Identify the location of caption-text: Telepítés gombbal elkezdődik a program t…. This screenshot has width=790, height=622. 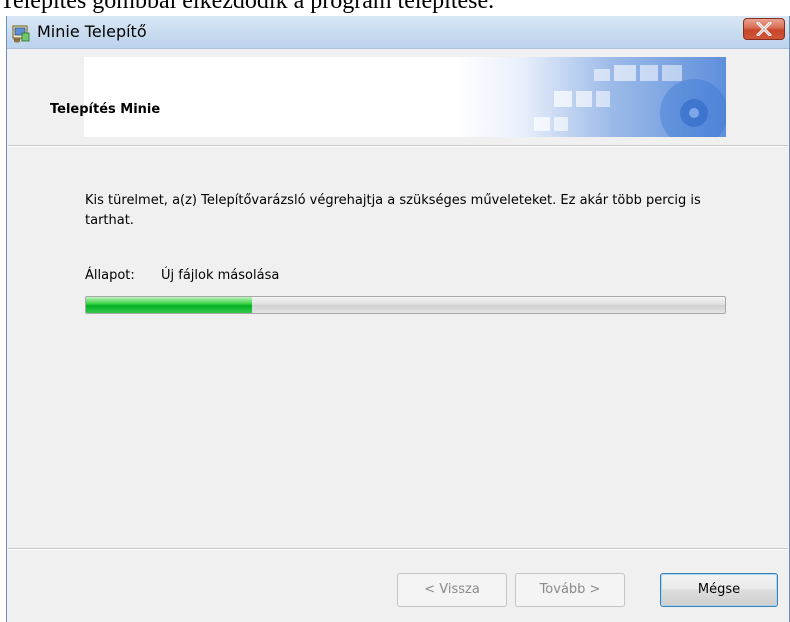
(247, 7).